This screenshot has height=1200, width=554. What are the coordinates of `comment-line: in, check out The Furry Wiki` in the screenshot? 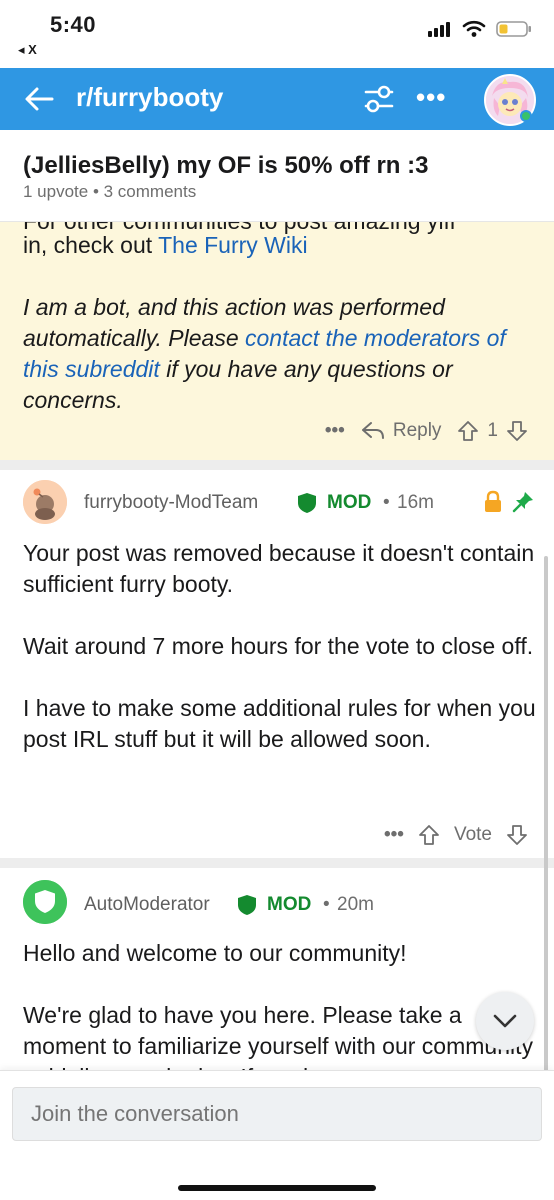 It's located at (165, 245).